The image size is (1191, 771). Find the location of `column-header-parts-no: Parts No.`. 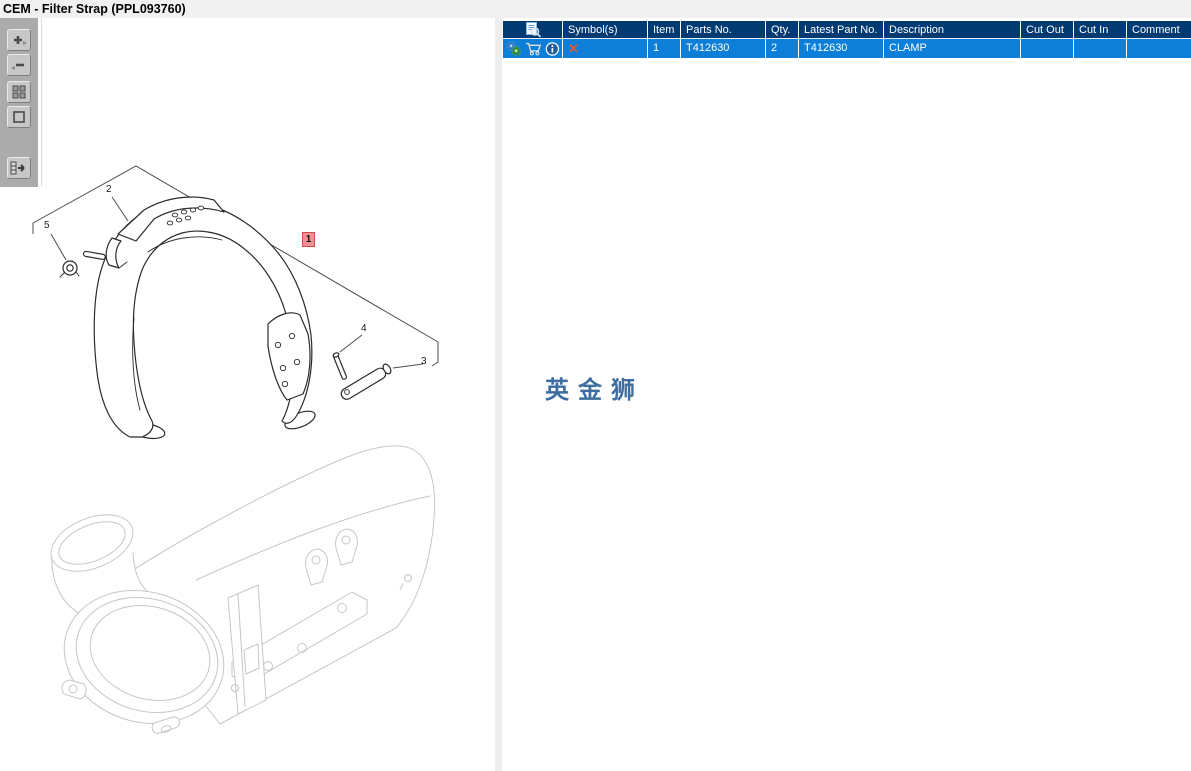

column-header-parts-no: Parts No. is located at coordinates (723, 30).